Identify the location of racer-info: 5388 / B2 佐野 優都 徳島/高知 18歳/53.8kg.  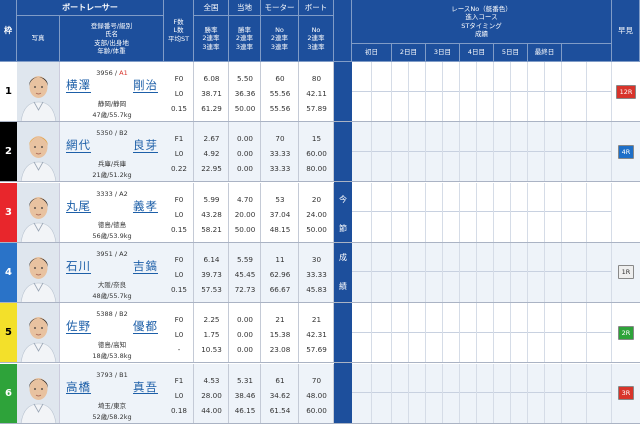
(112, 333).